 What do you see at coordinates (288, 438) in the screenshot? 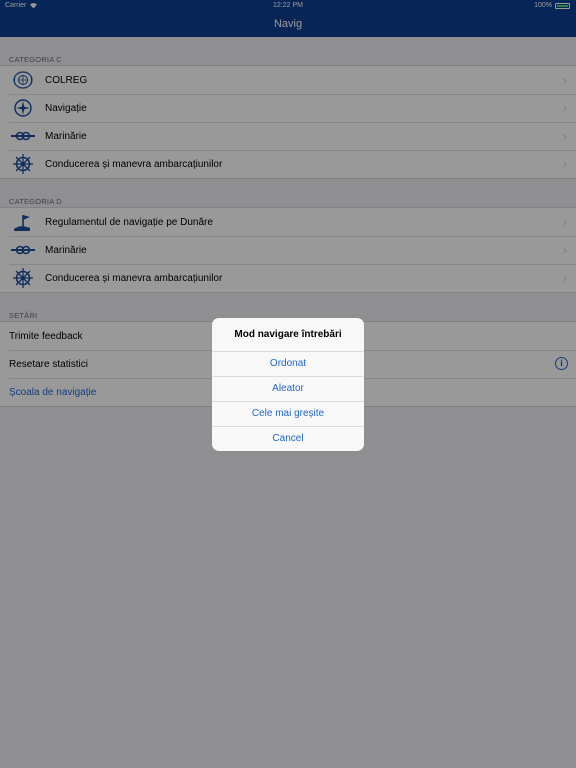
I see `alert-action-cancel: Cancel` at bounding box center [288, 438].